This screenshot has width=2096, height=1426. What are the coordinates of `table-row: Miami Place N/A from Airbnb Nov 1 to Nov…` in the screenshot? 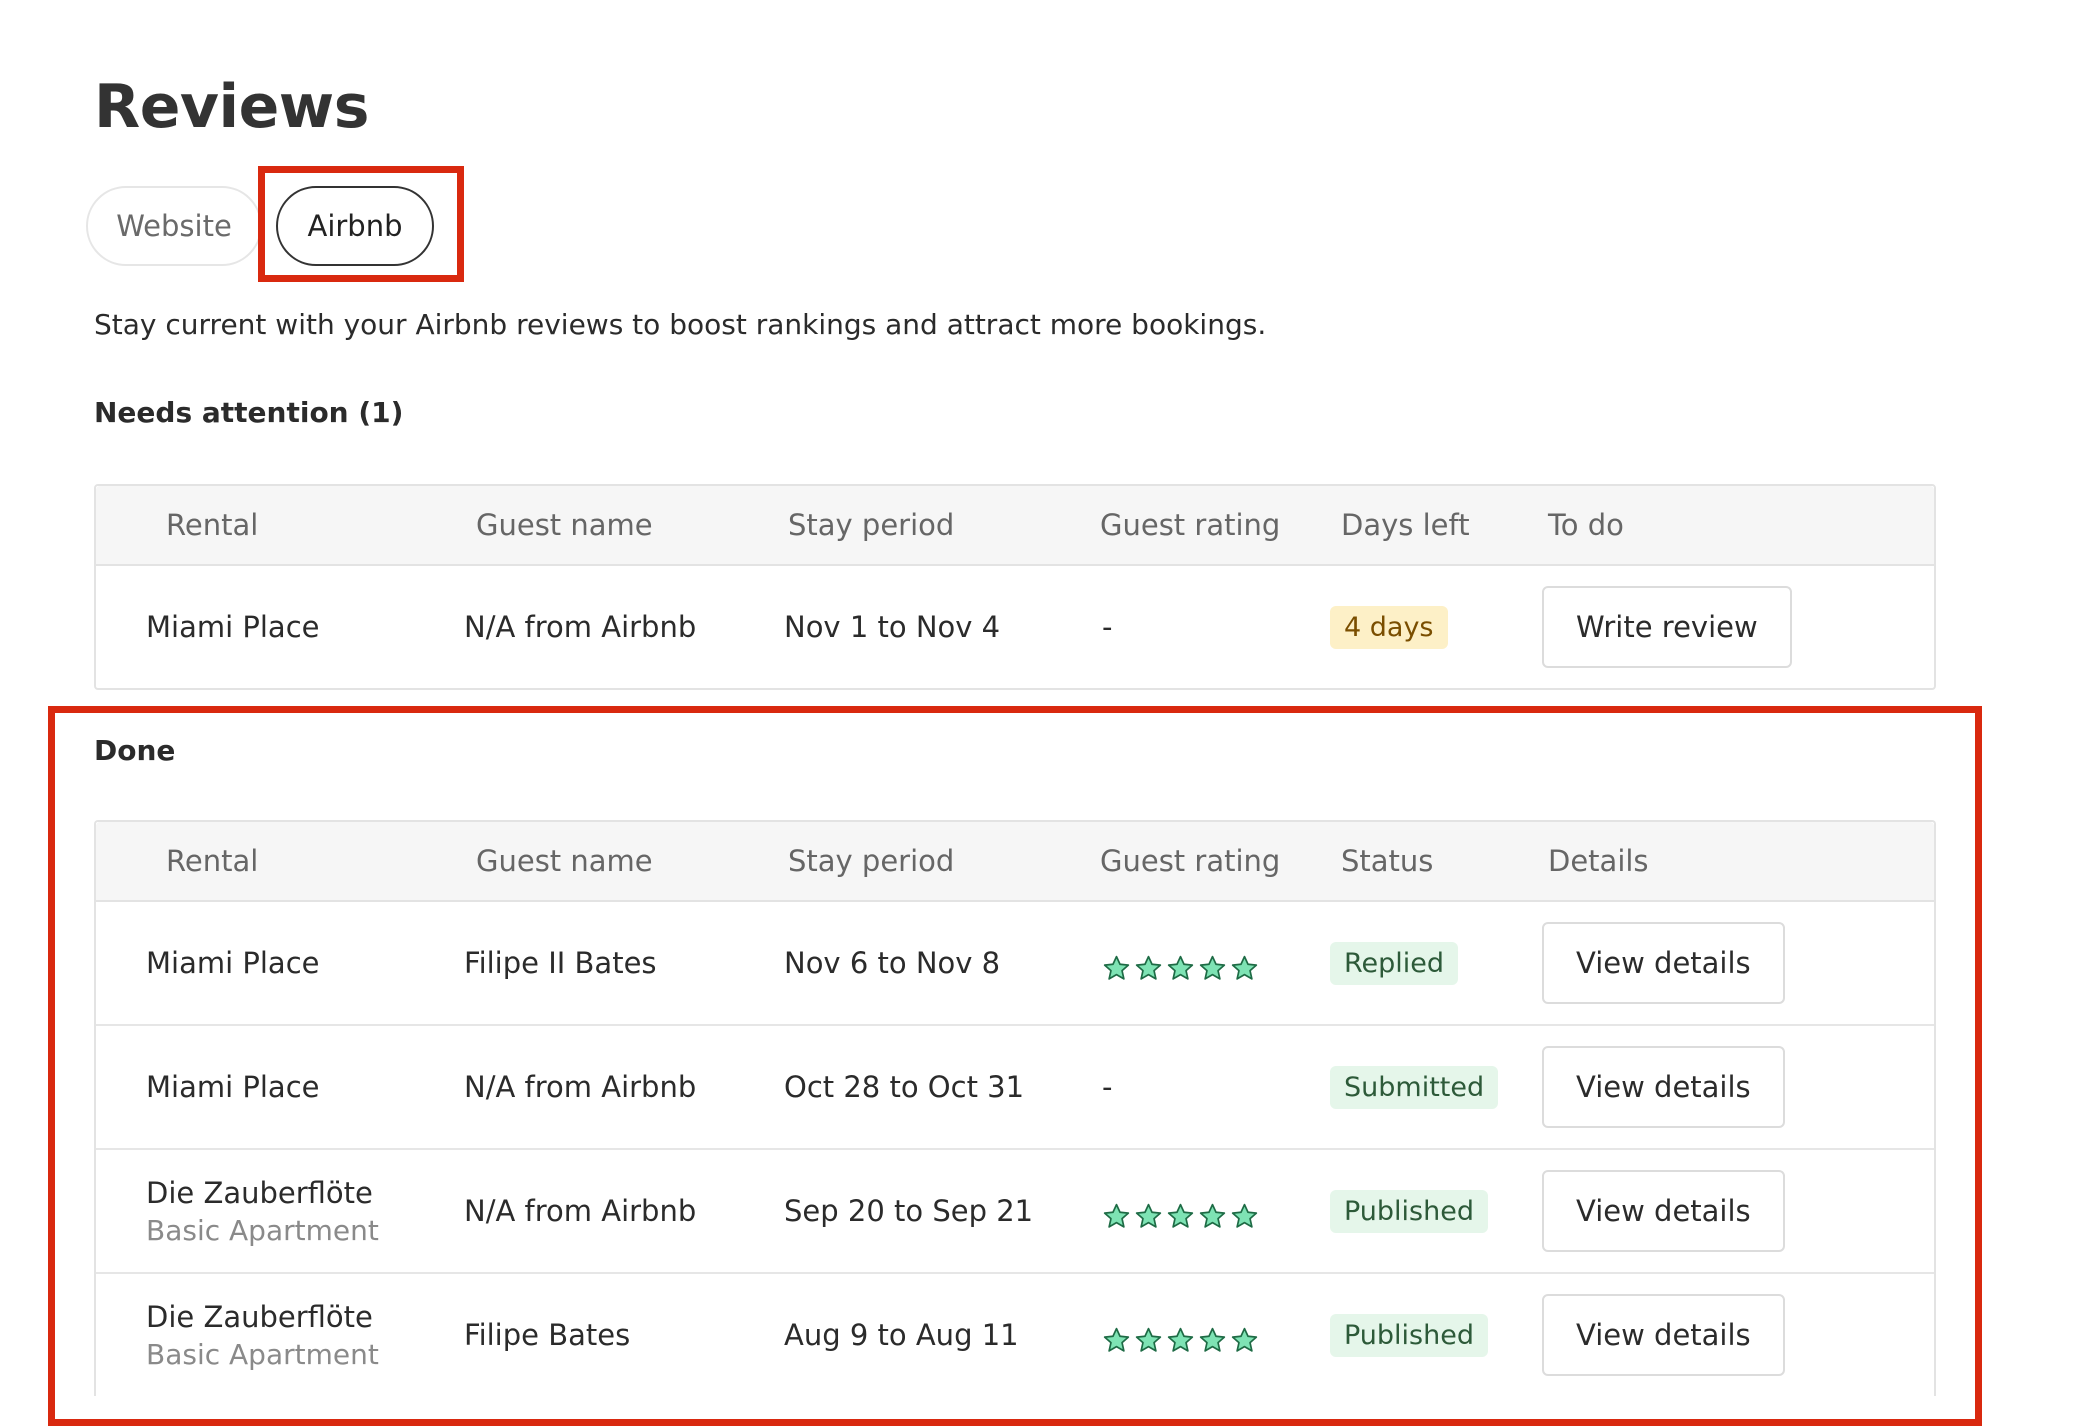 It's located at (1015, 627).